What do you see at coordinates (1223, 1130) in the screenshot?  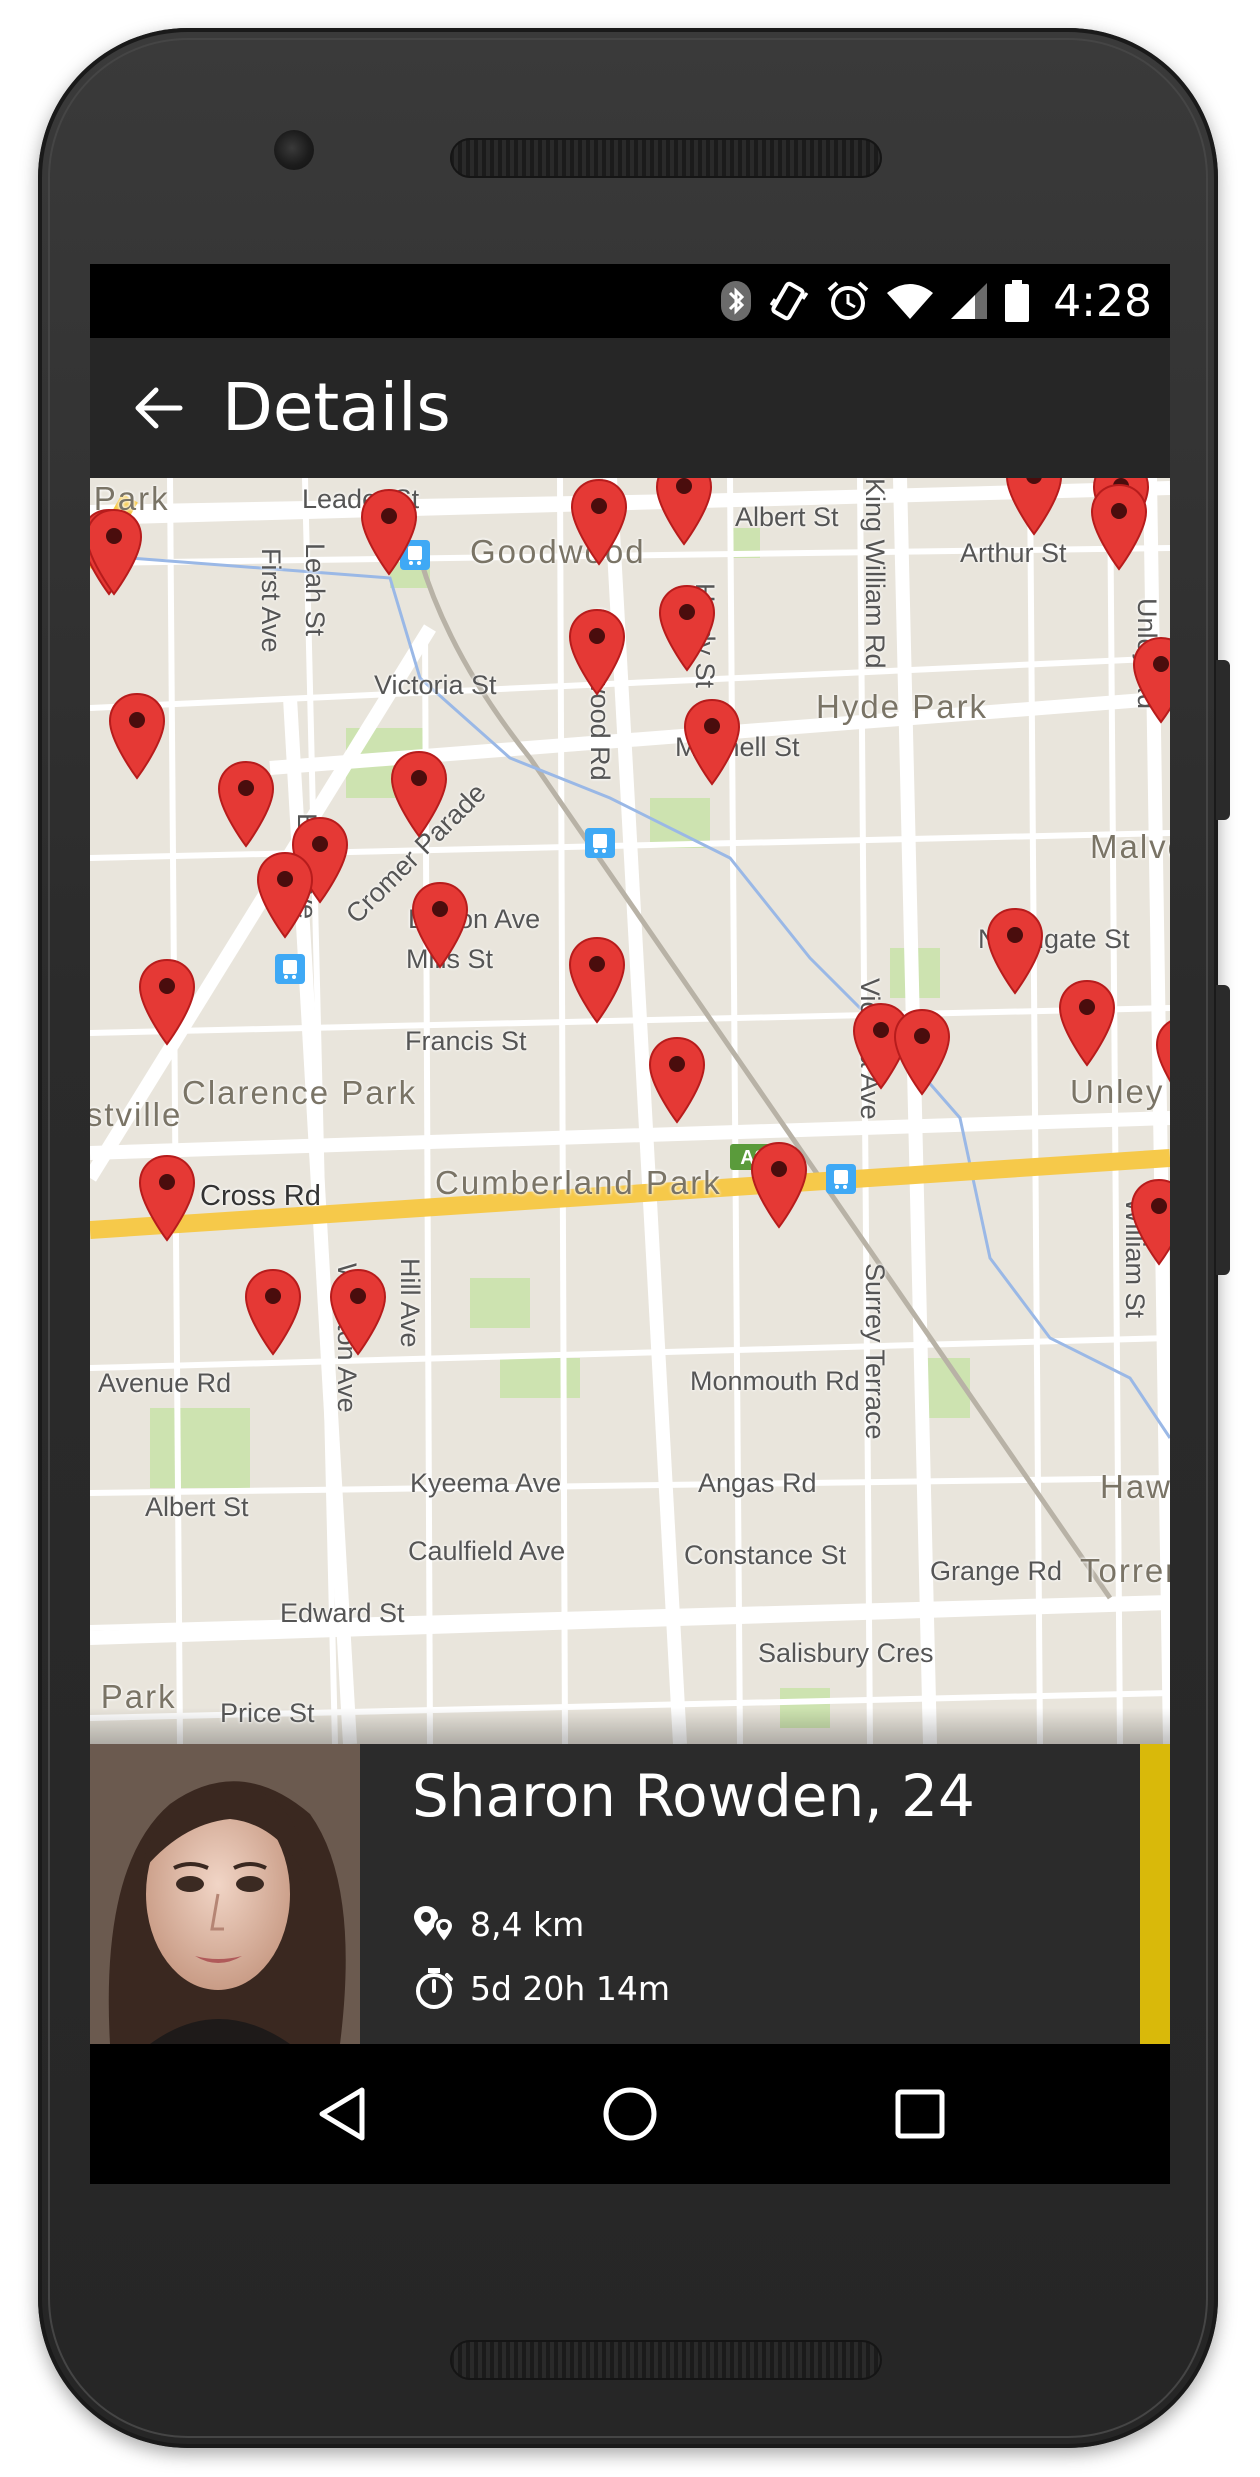 I see `volume-button` at bounding box center [1223, 1130].